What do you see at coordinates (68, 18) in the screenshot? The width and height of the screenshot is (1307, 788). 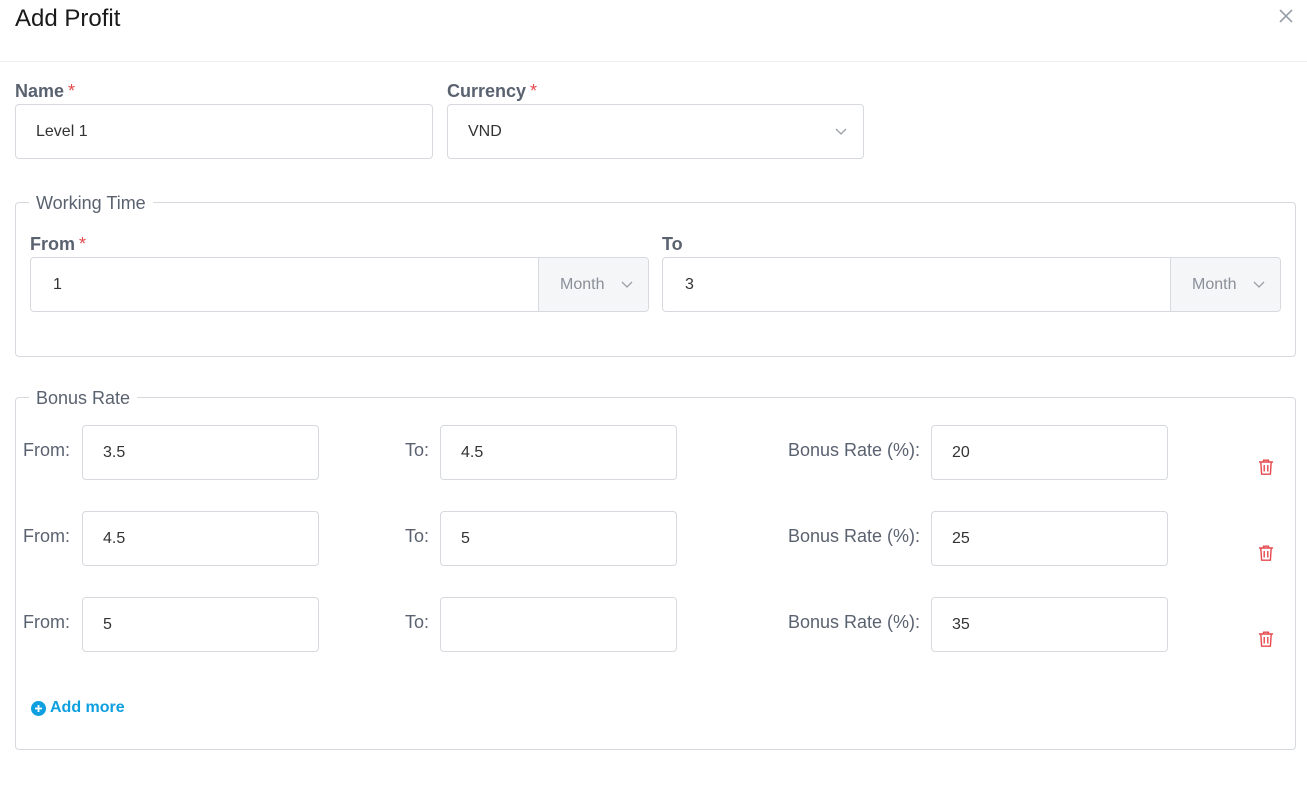 I see `modal-title: Add Profit` at bounding box center [68, 18].